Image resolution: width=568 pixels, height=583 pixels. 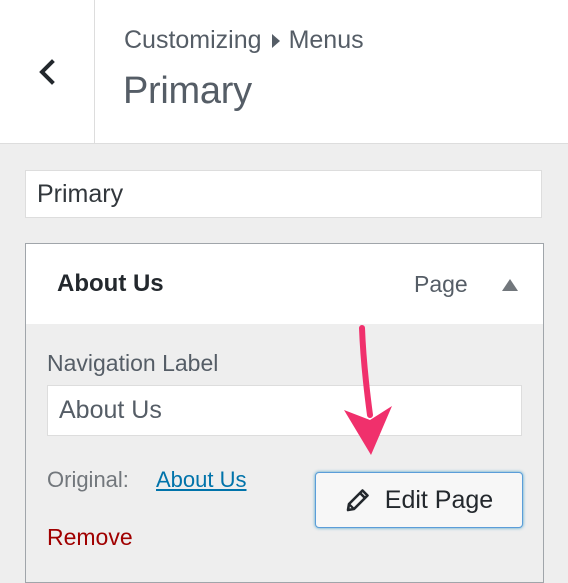 I want to click on back-button, so click(x=47, y=71).